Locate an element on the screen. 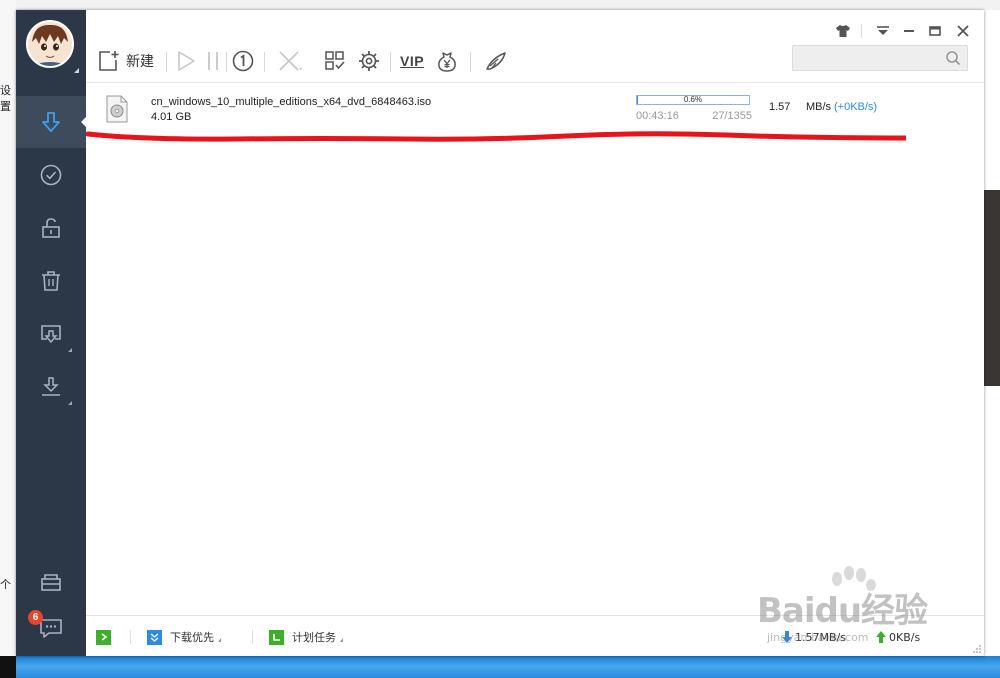  toolbox-icon is located at coordinates (51, 582).